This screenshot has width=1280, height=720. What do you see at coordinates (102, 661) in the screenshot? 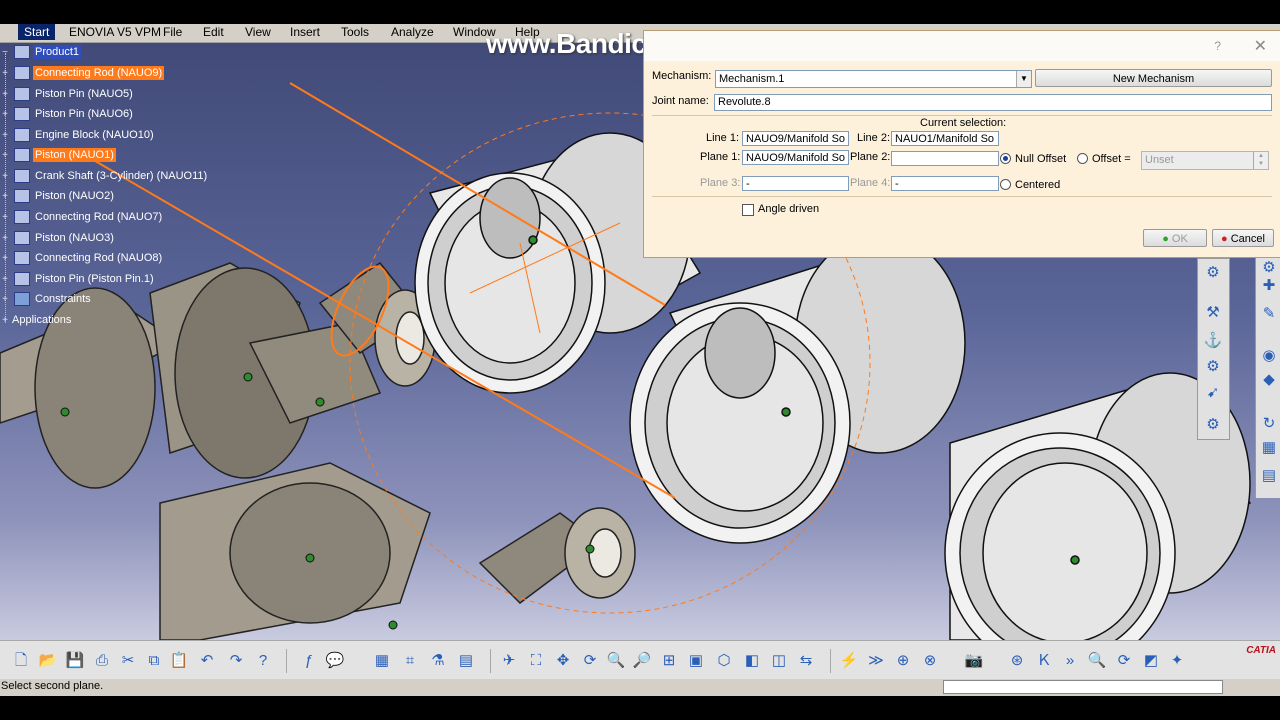
I see `print-icon: ⎙` at bounding box center [102, 661].